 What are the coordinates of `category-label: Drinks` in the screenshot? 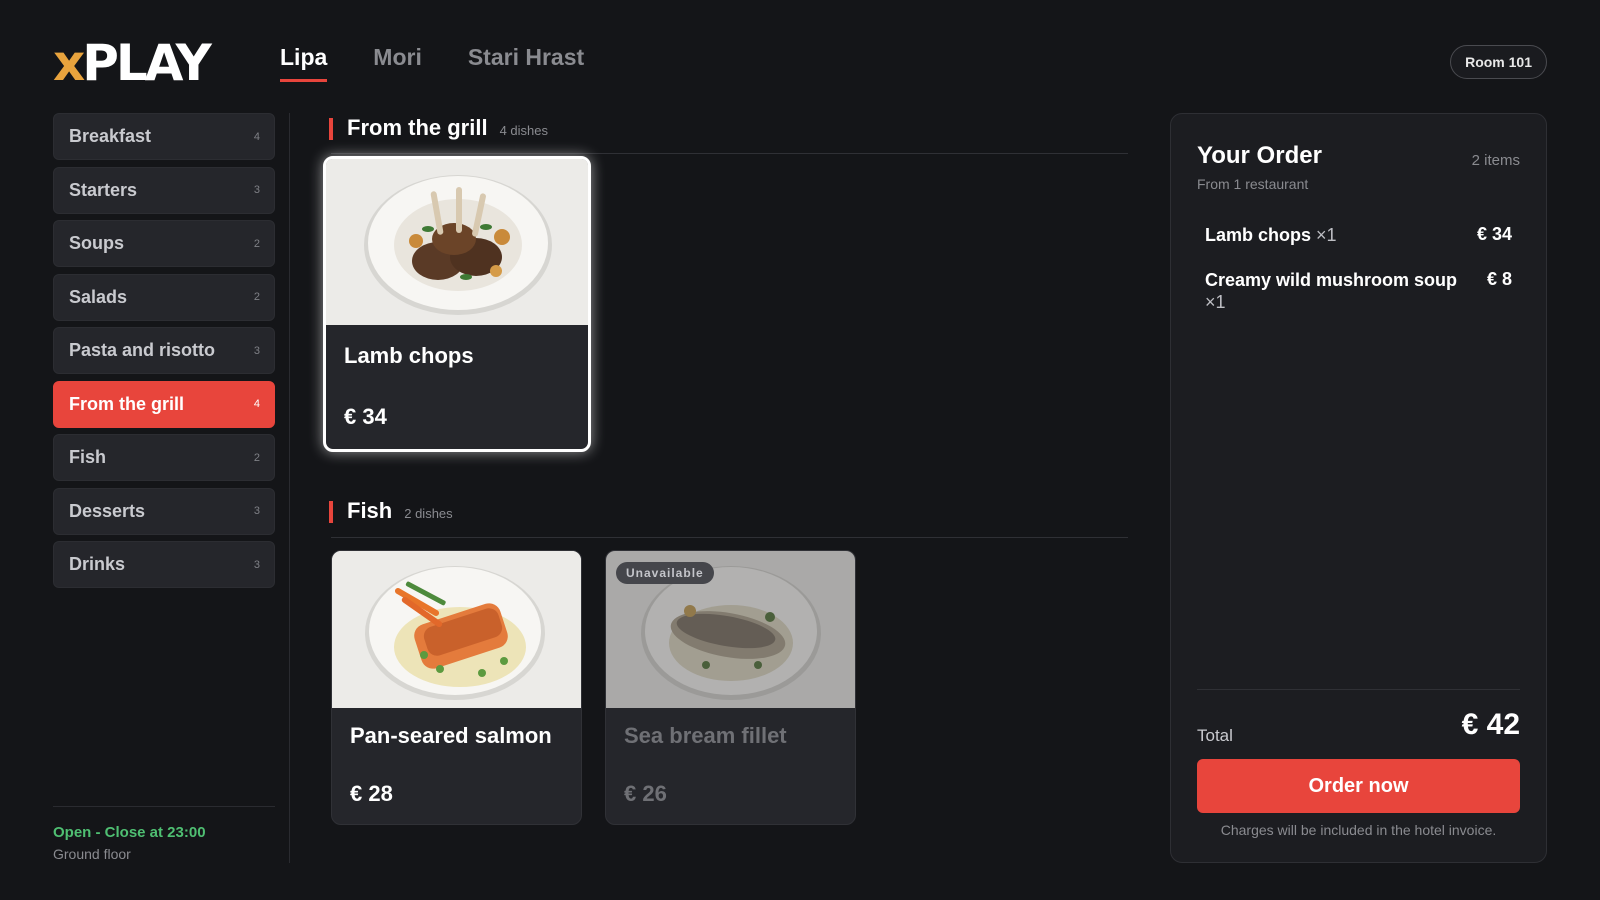 It's located at (97, 564).